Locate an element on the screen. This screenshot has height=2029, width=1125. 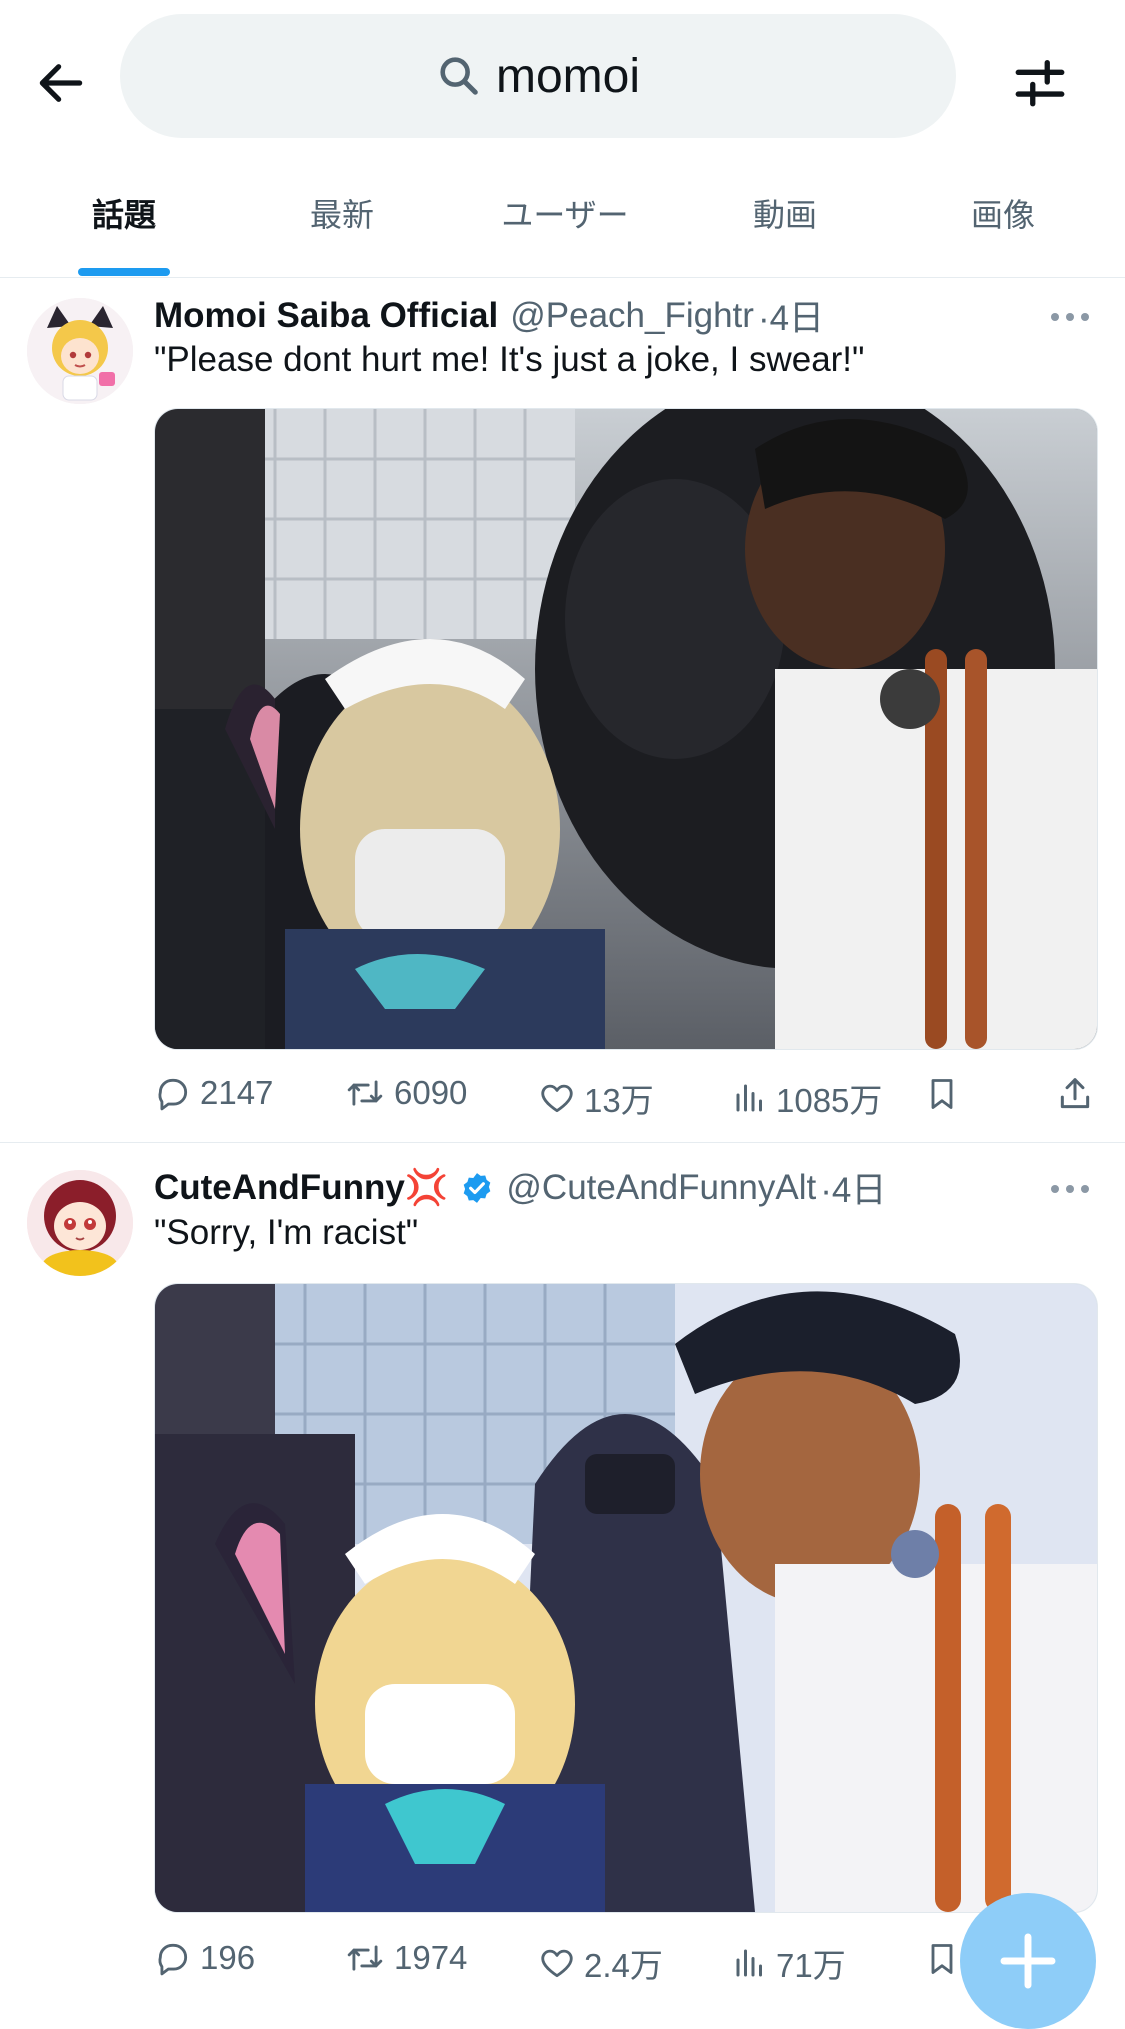
view-count: 1085万 is located at coordinates (829, 1100).